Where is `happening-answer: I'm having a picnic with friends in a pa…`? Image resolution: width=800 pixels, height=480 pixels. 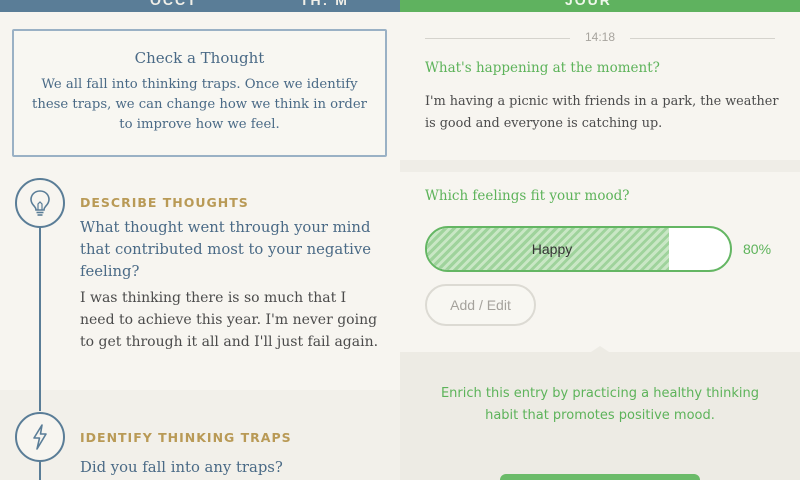
happening-answer: I'm having a picnic with friends in a pa… is located at coordinates (602, 113).